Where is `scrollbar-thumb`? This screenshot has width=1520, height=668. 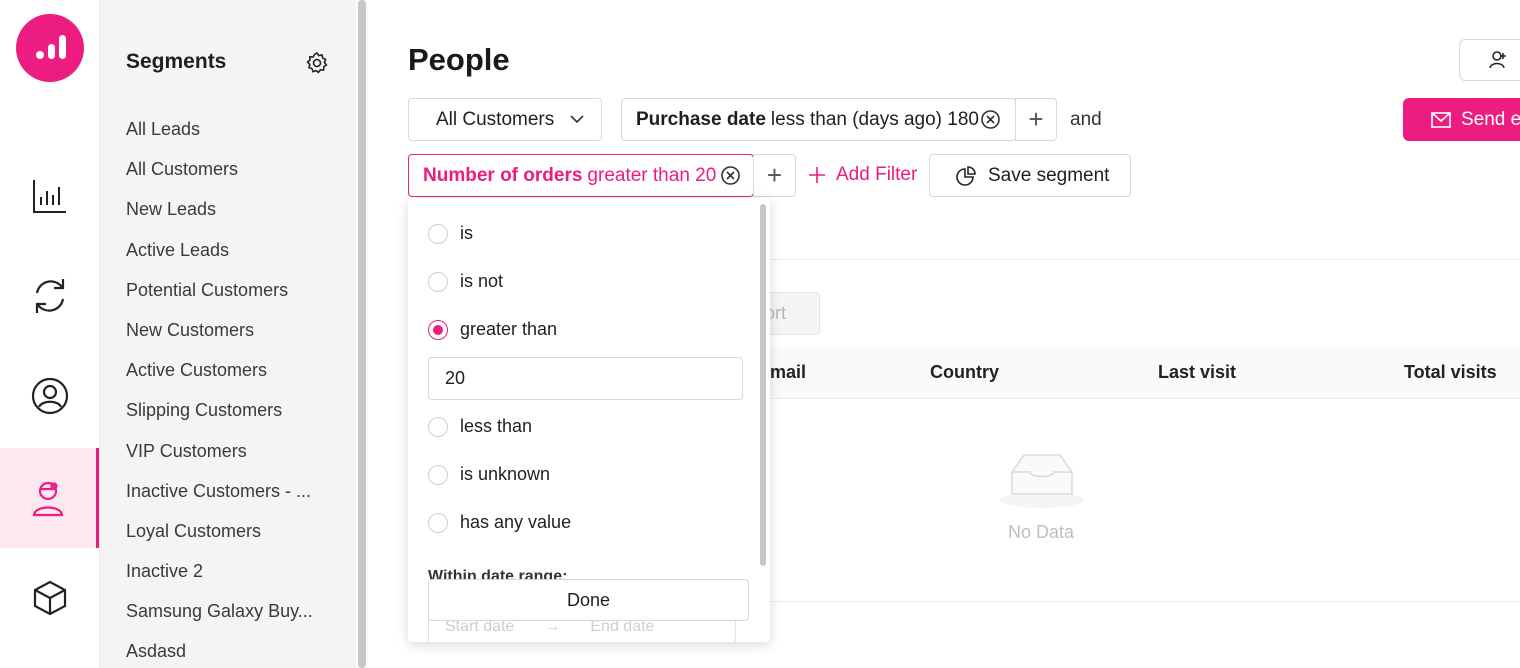 scrollbar-thumb is located at coordinates (362, 334).